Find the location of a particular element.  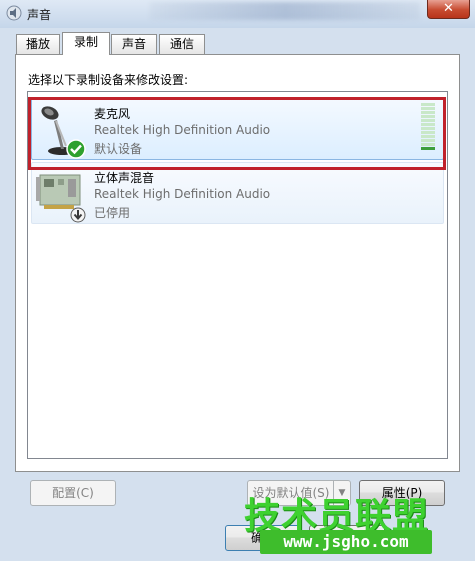

highlight-annotation is located at coordinates (237, 133).